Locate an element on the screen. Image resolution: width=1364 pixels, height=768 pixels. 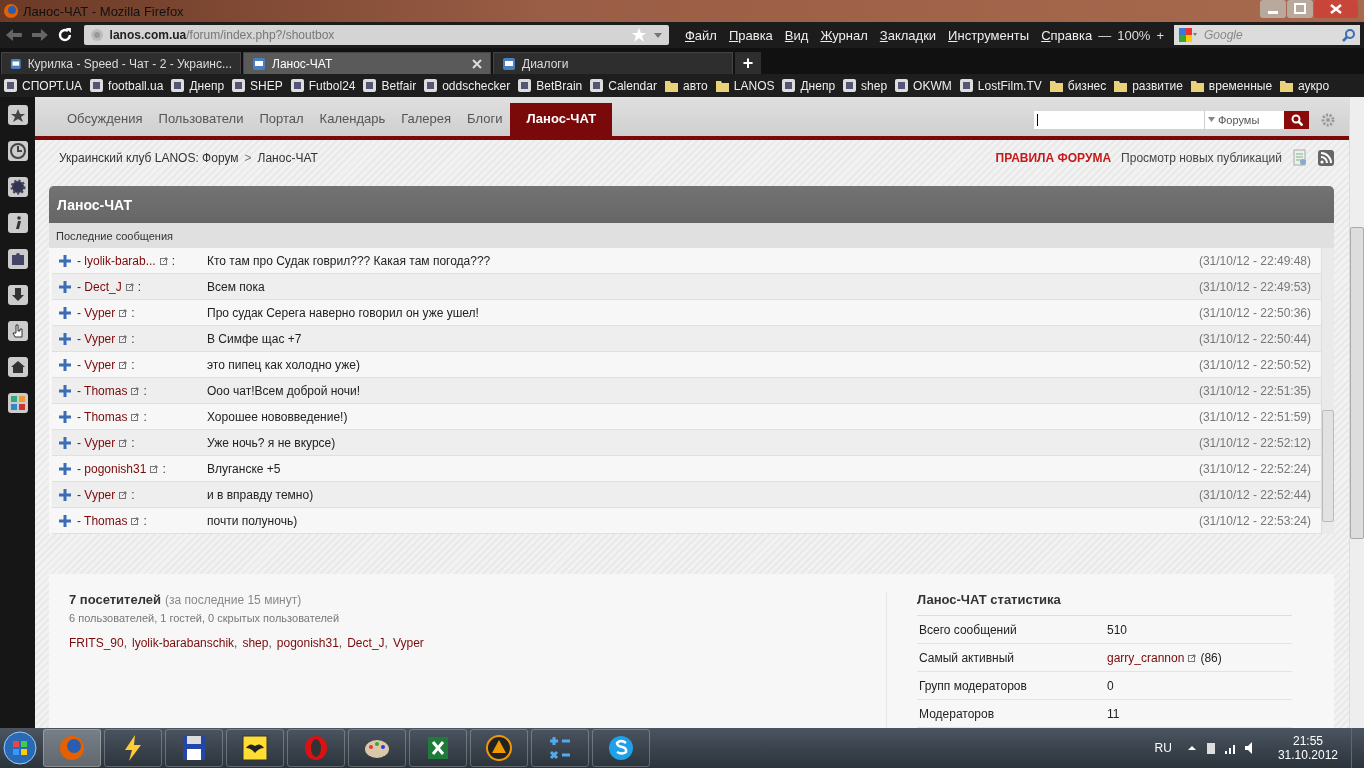
new-posts-link: Просмотр новых публикаций is located at coordinates (1201, 157).